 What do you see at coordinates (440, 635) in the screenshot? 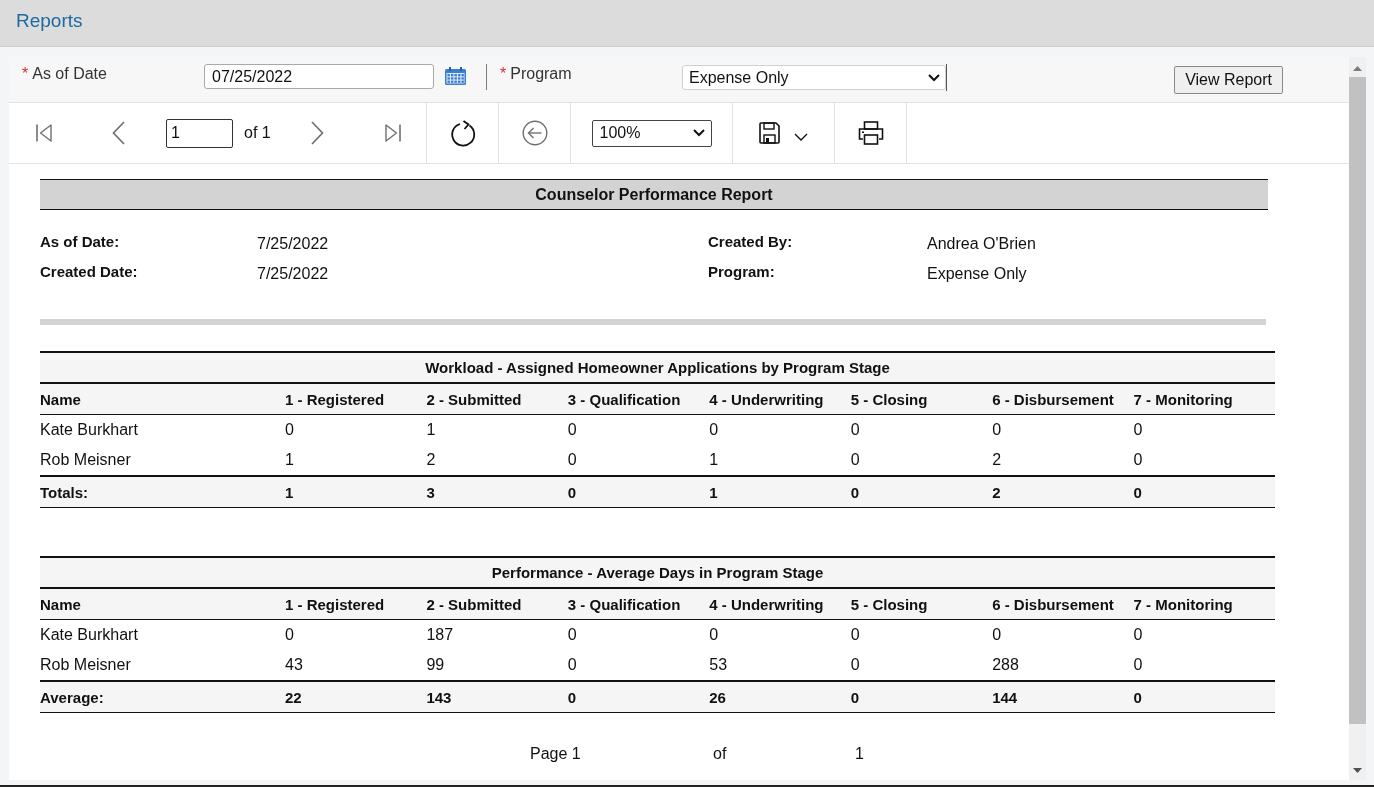
I see `table-cell-text: 187` at bounding box center [440, 635].